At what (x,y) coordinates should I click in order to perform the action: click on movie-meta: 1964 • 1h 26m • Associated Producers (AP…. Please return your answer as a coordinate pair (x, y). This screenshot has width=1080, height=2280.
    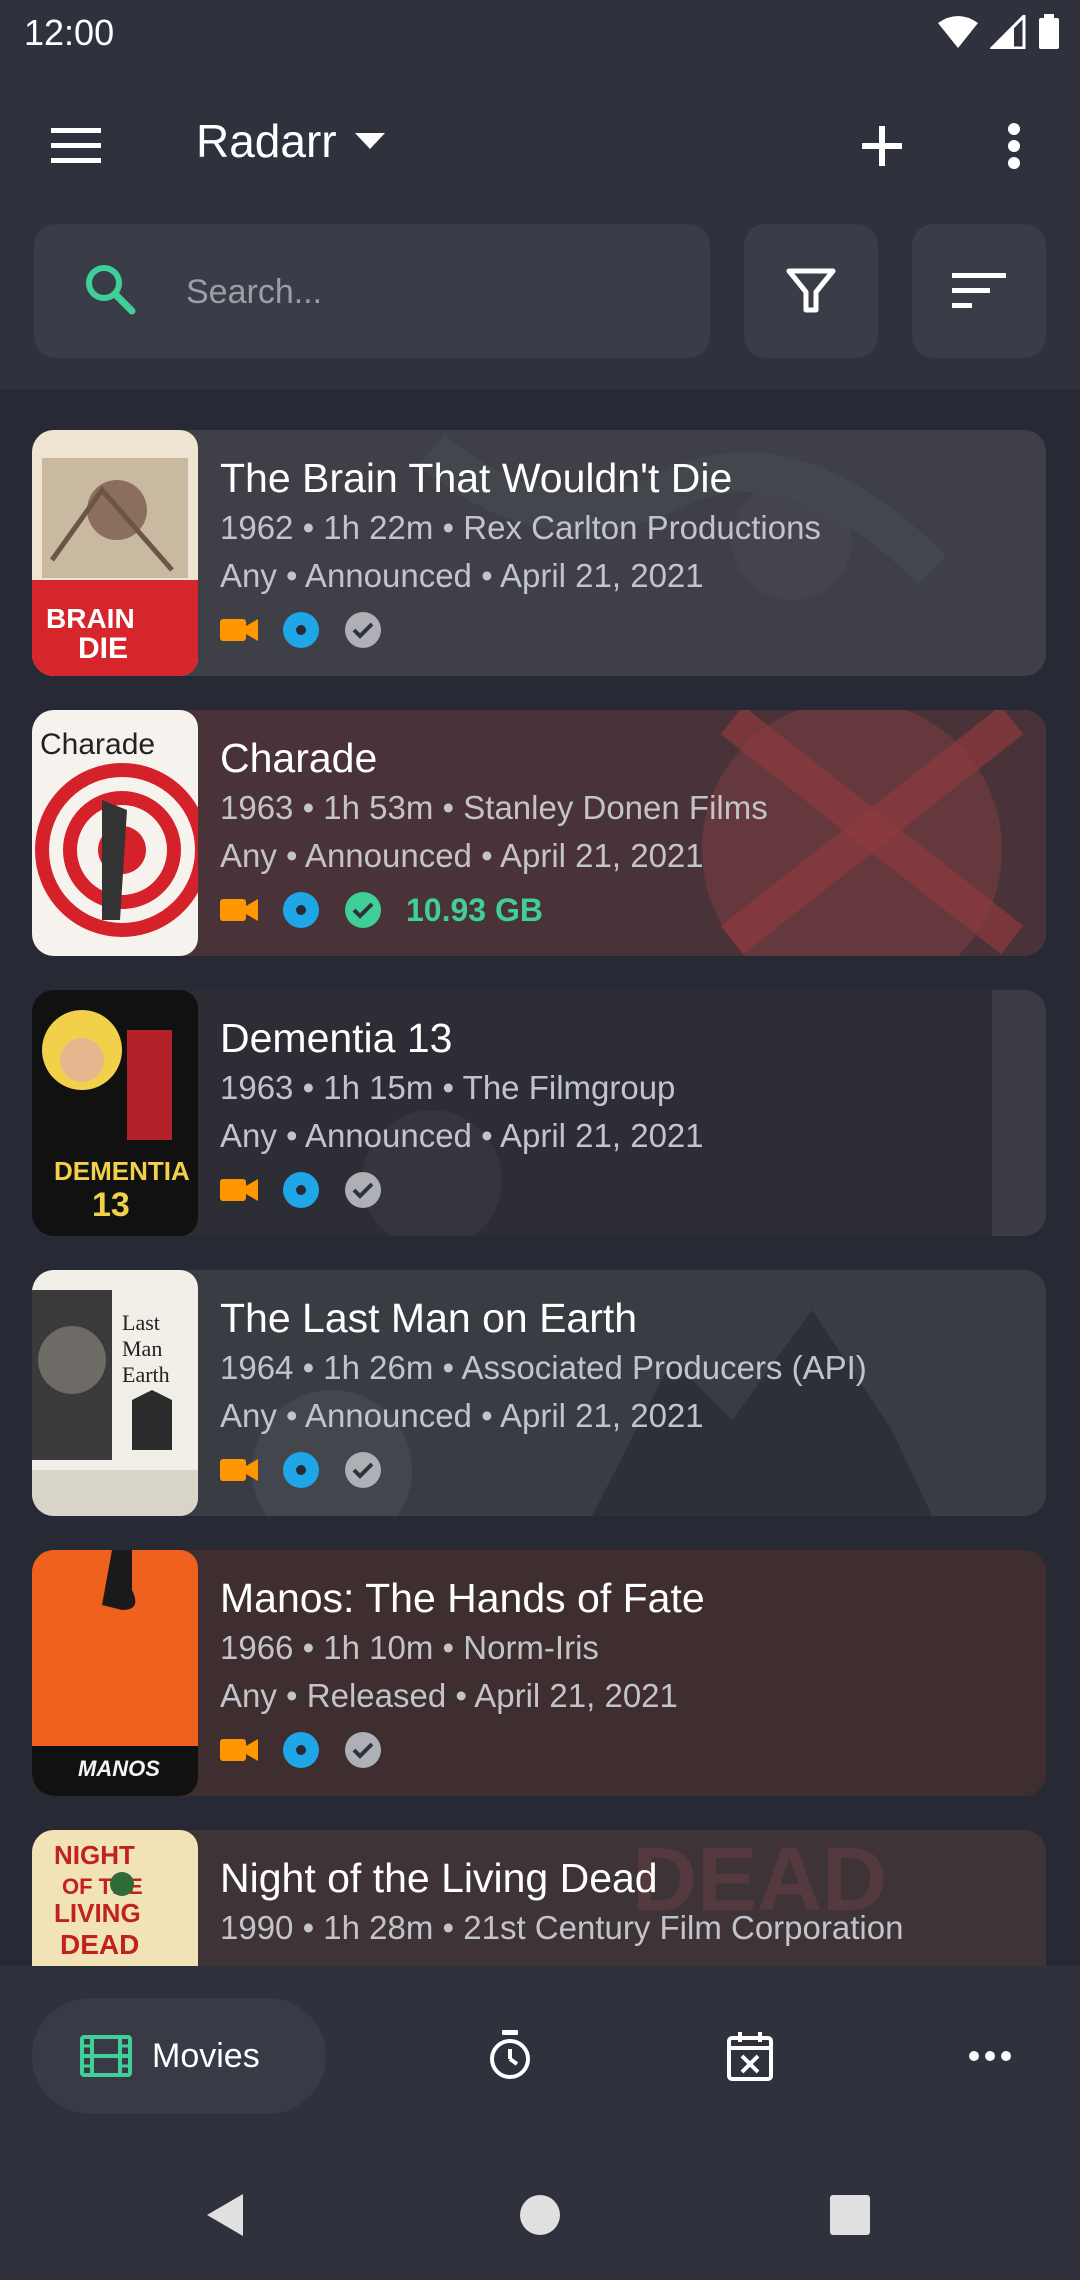
    Looking at the image, I should click on (543, 1367).